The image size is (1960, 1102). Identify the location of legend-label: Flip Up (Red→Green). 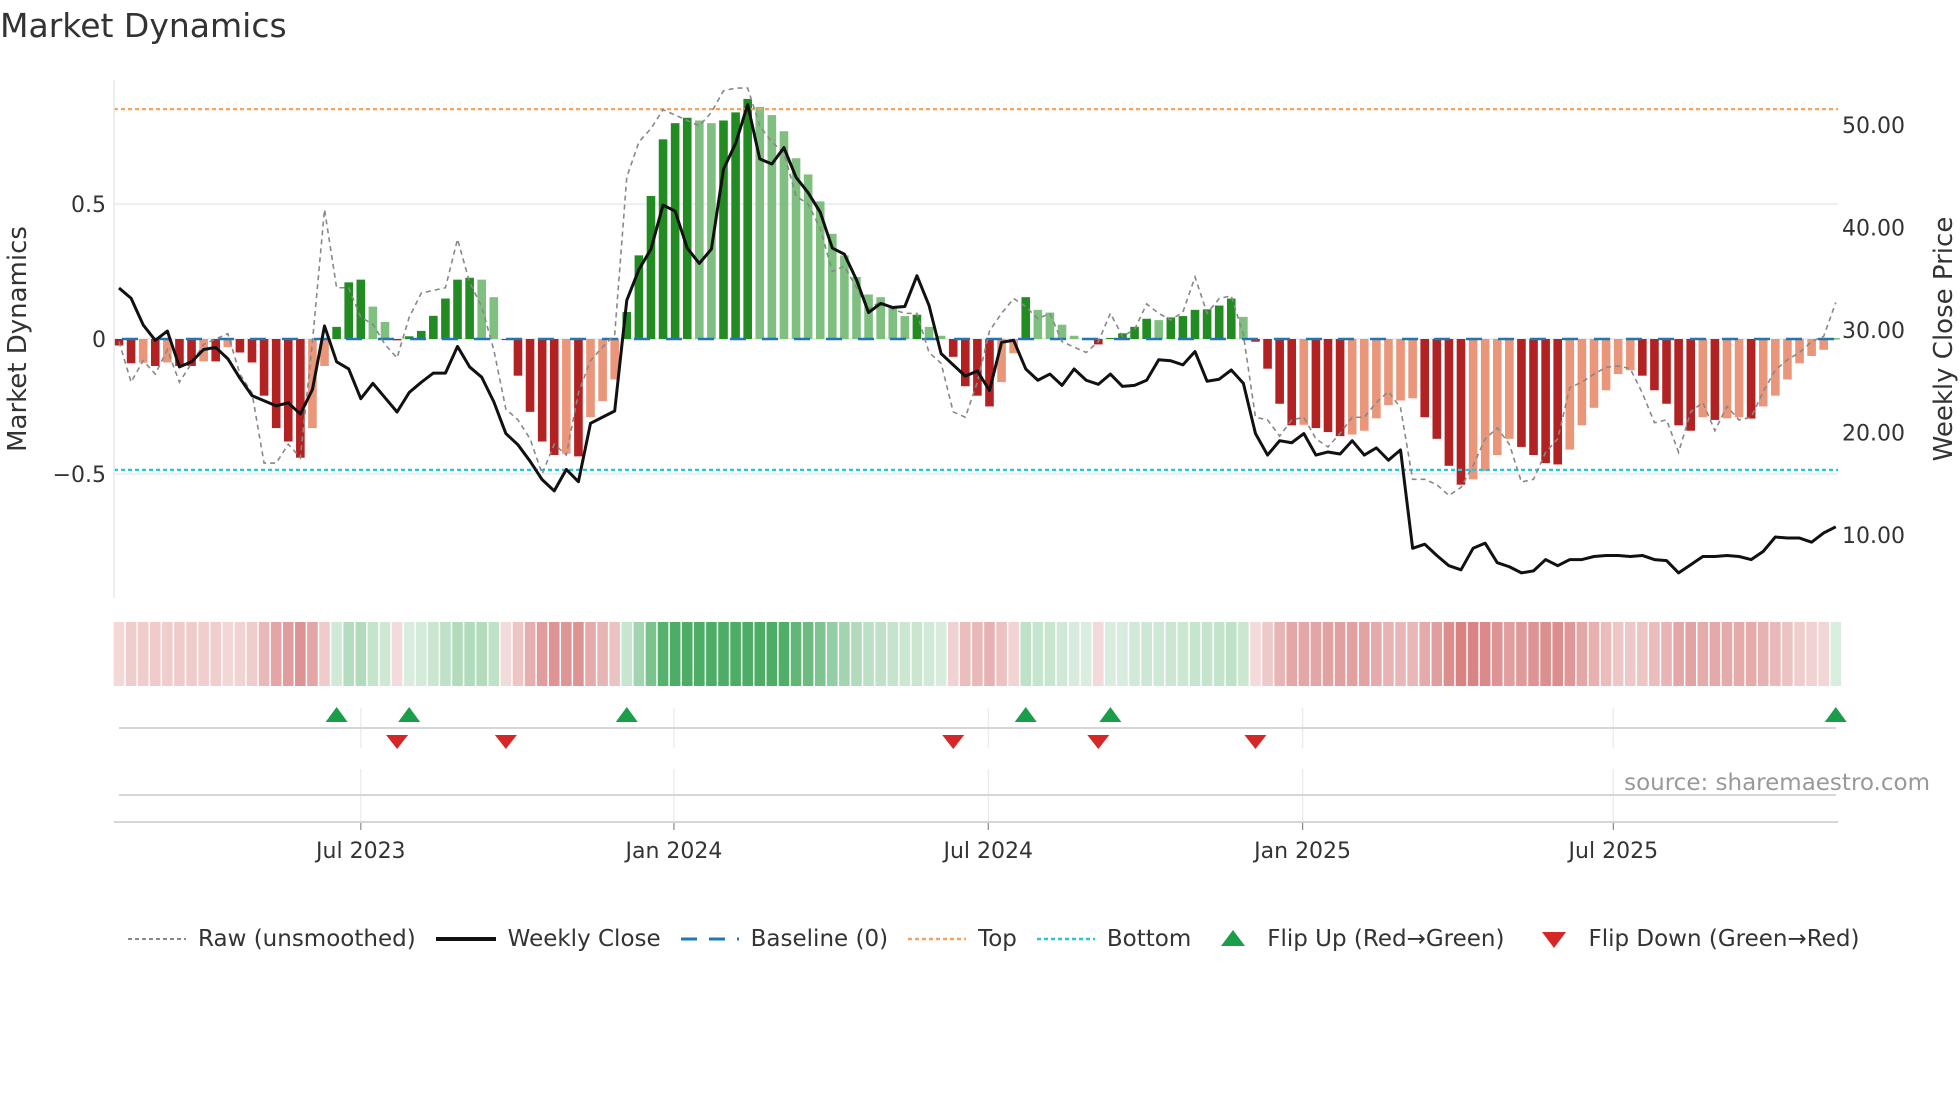
(1386, 939).